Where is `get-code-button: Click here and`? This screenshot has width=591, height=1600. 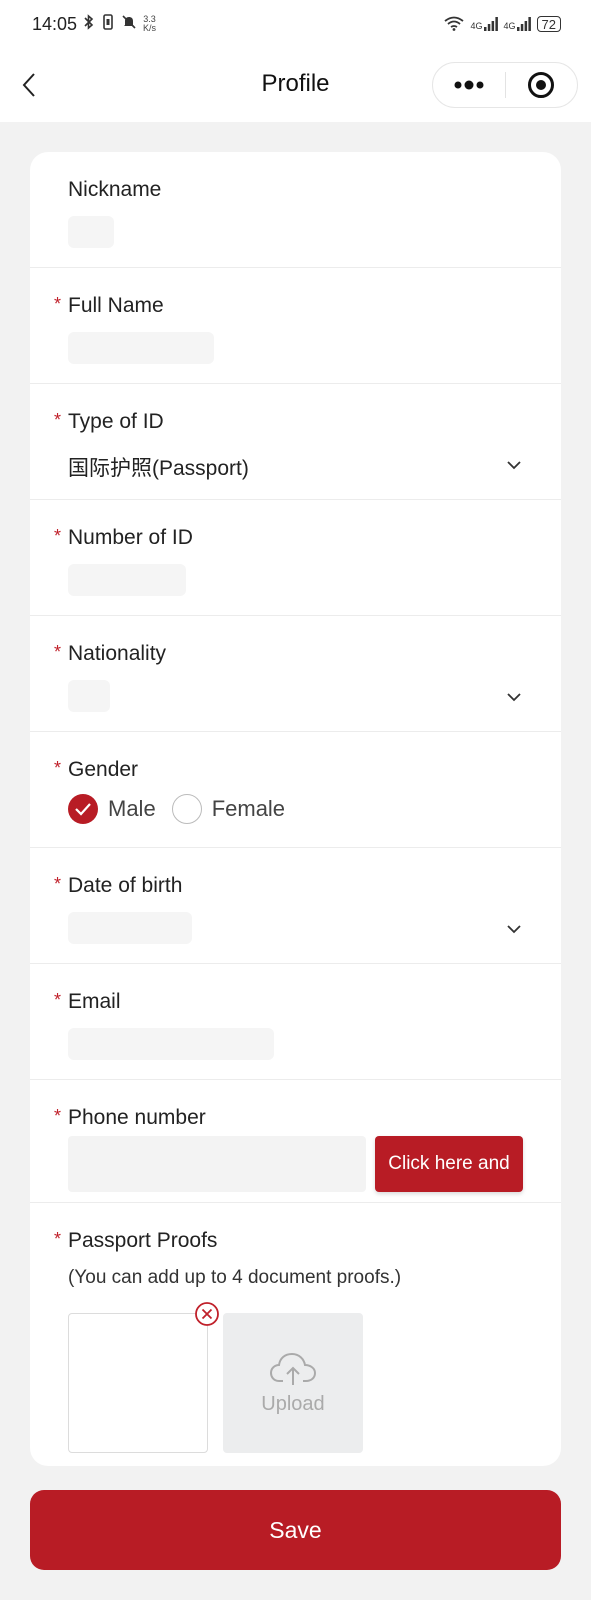 get-code-button: Click here and is located at coordinates (449, 1164).